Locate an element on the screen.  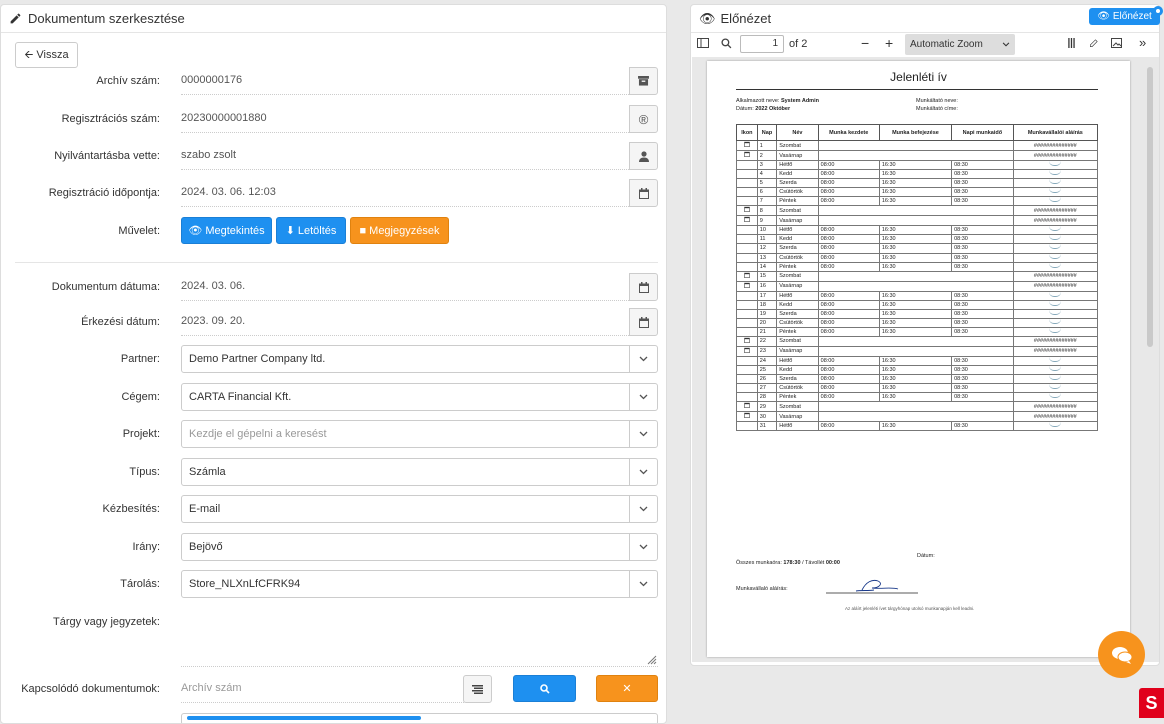
dayname-cell: Hétfő is located at coordinates (797, 295).